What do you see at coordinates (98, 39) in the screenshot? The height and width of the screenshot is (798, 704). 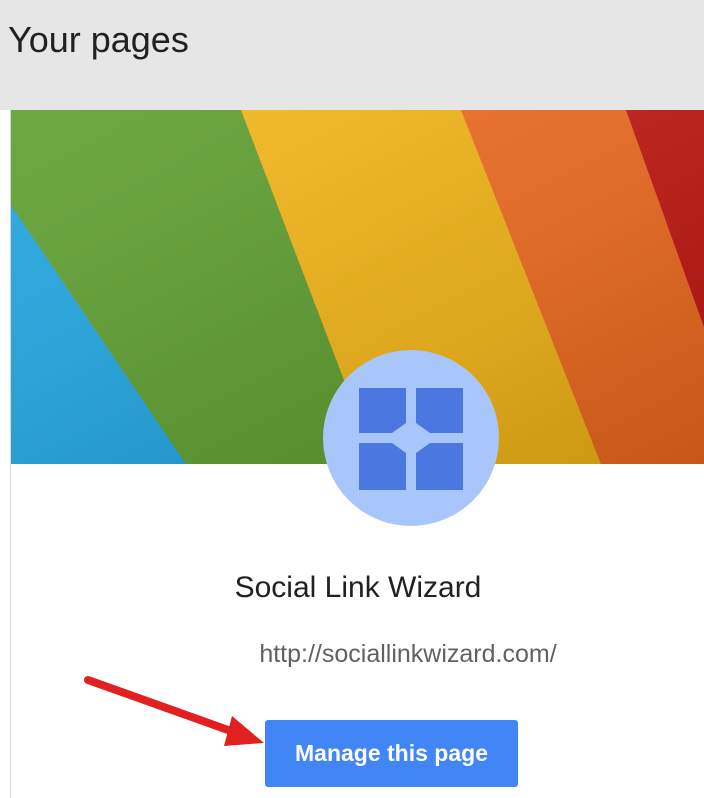 I see `section-title: Your pages` at bounding box center [98, 39].